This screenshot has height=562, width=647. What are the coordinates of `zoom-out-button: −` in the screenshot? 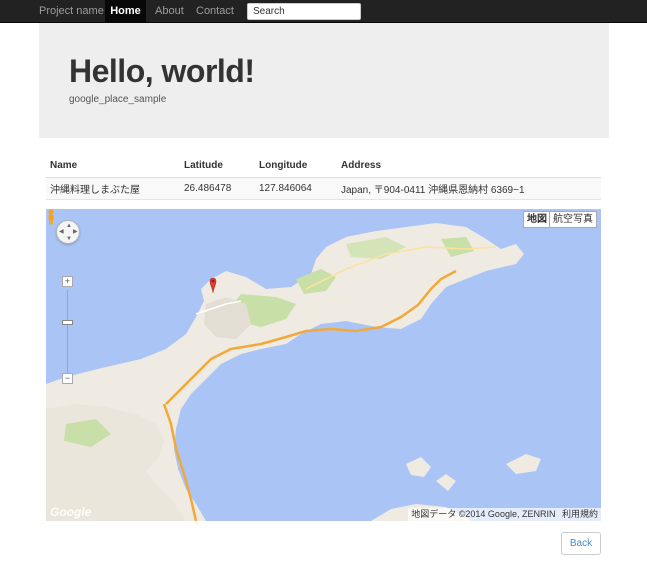 It's located at (67, 378).